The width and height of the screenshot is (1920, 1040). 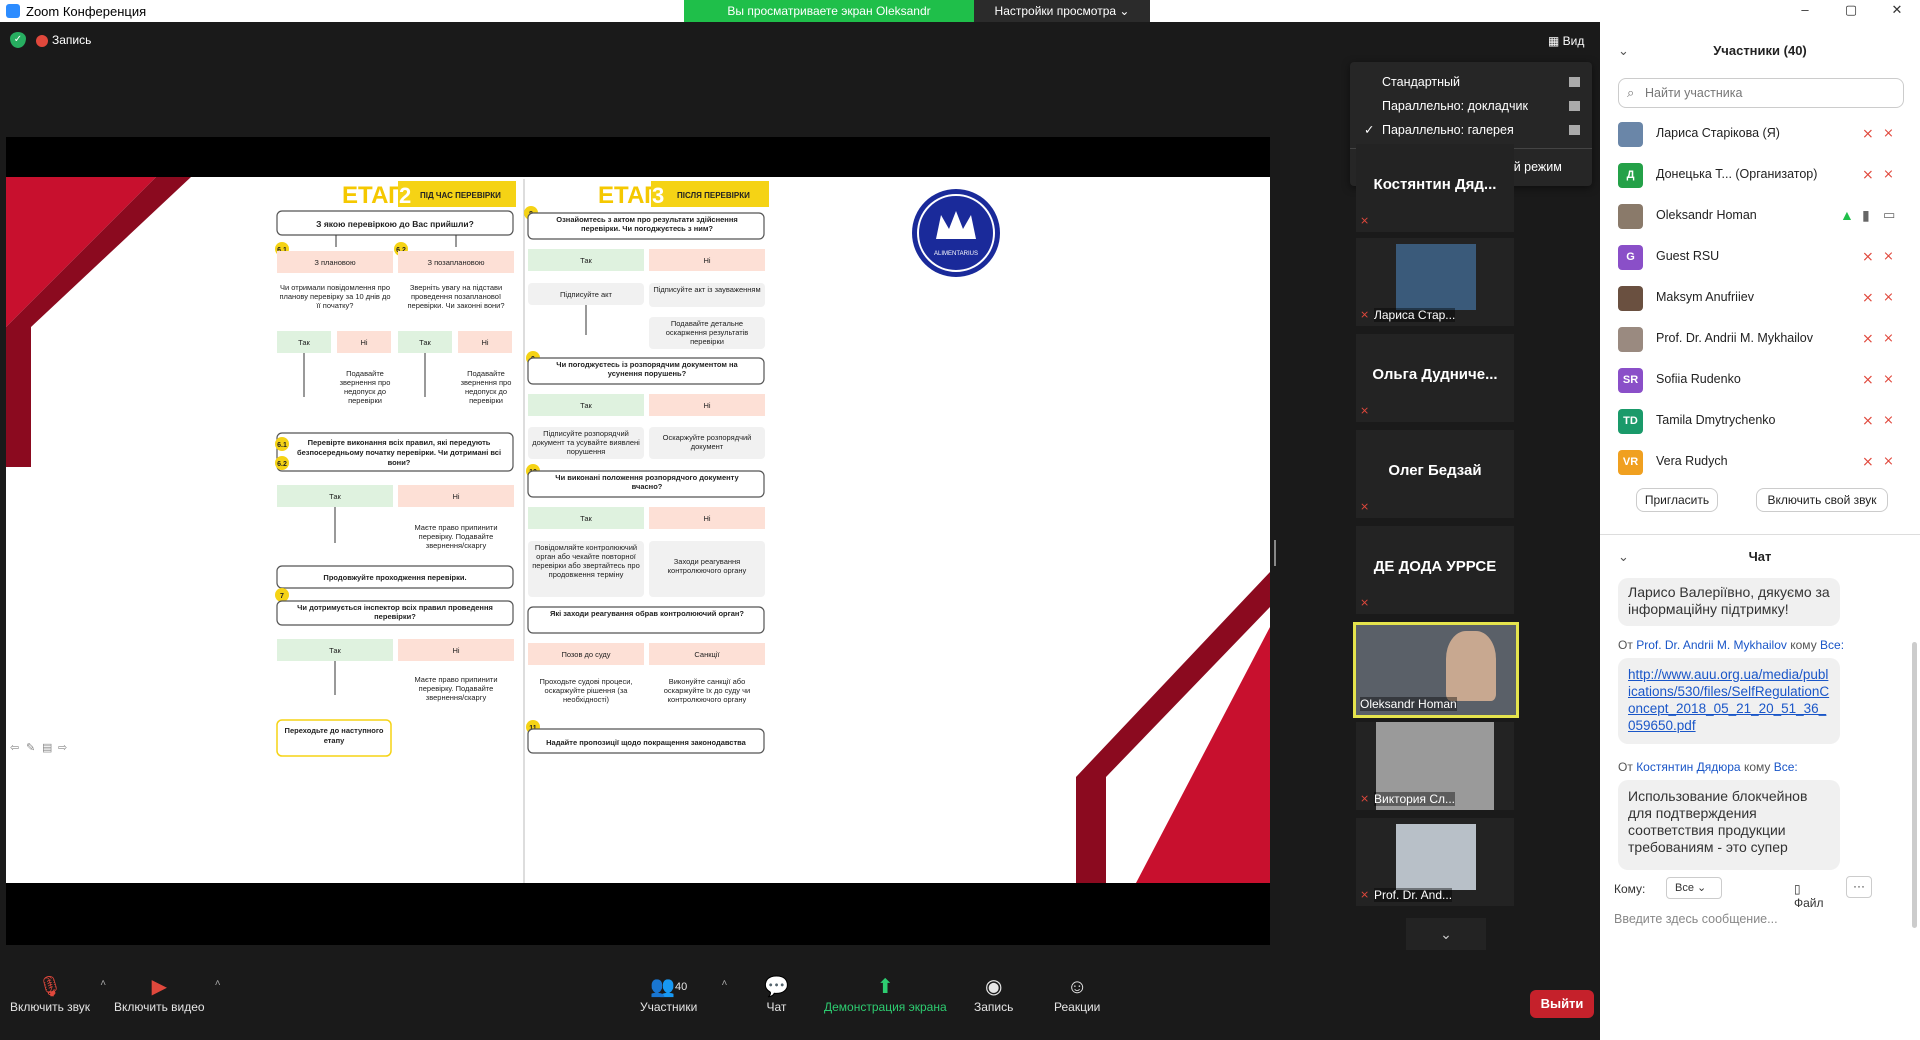 What do you see at coordinates (1760, 421) in the screenshot?
I see `participant-row: TD Tamila Dmytrychenko ⨯ ⨯` at bounding box center [1760, 421].